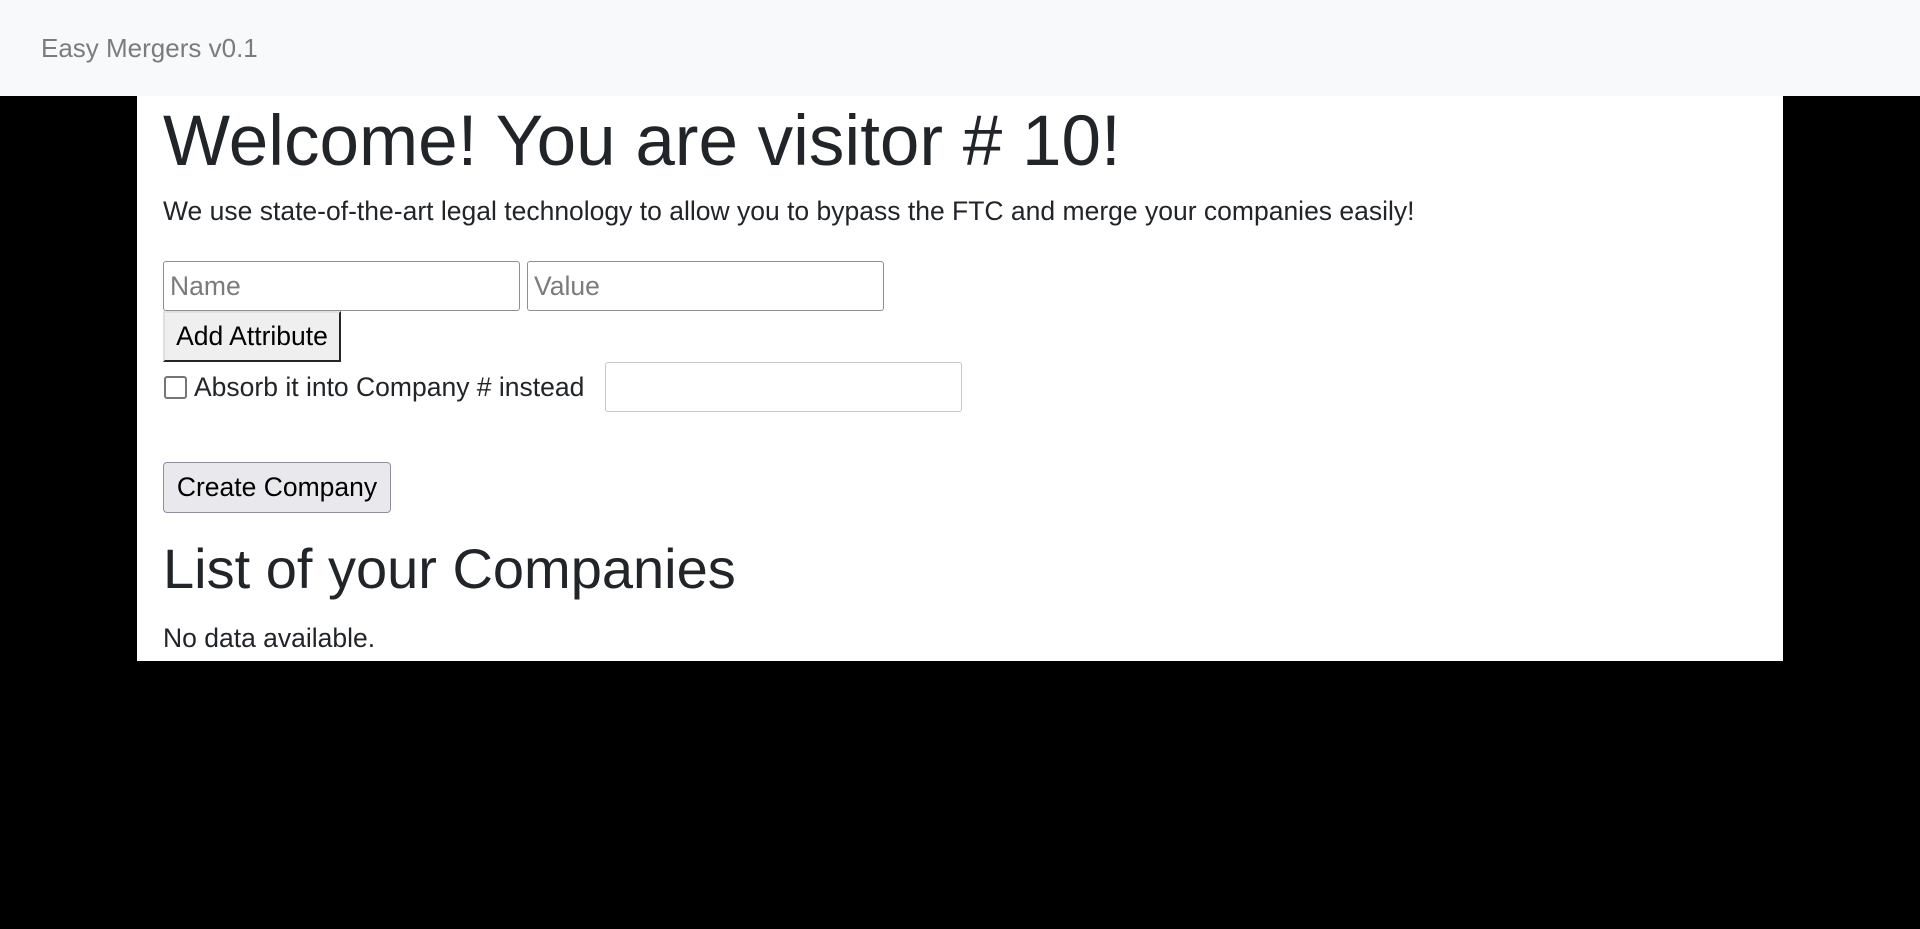  What do you see at coordinates (149, 48) in the screenshot?
I see `brand-link: Easy Mergers v0.1` at bounding box center [149, 48].